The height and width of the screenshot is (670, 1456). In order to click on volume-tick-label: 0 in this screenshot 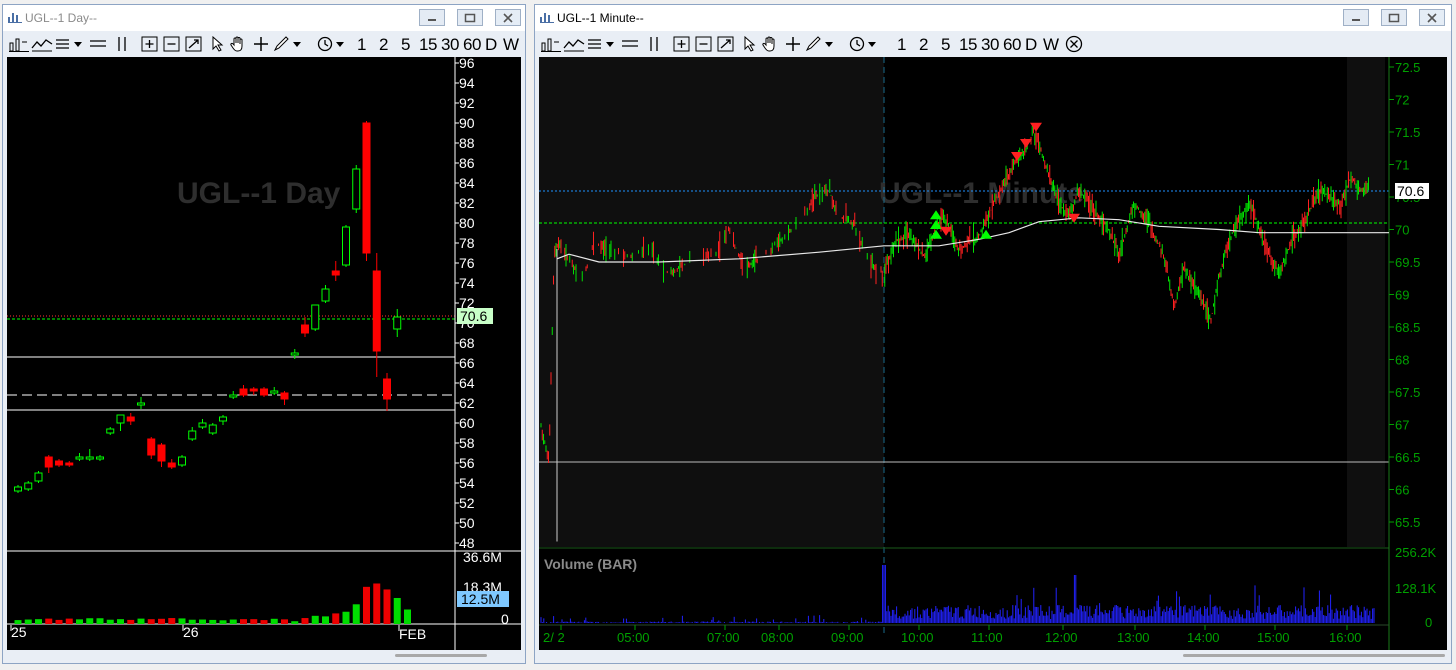, I will do `click(505, 619)`.